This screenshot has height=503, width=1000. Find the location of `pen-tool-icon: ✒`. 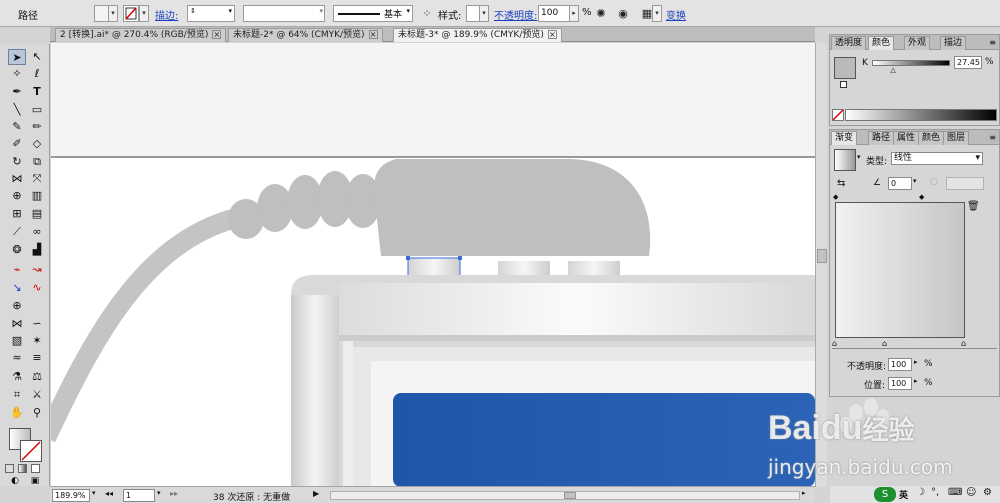

pen-tool-icon: ✒ is located at coordinates (17, 92).